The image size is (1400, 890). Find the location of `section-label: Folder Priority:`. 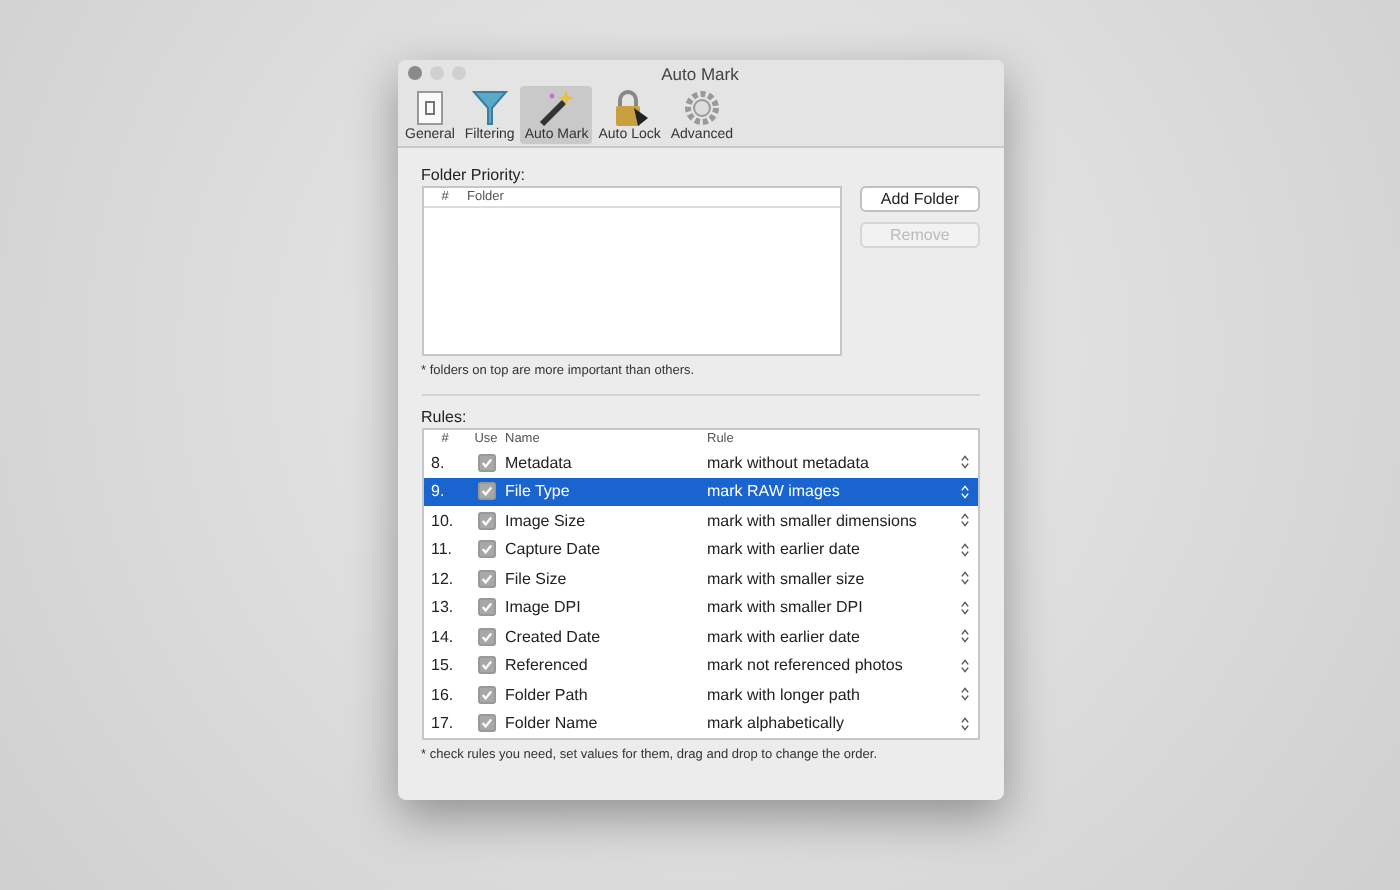

section-label: Folder Priority: is located at coordinates (474, 175).